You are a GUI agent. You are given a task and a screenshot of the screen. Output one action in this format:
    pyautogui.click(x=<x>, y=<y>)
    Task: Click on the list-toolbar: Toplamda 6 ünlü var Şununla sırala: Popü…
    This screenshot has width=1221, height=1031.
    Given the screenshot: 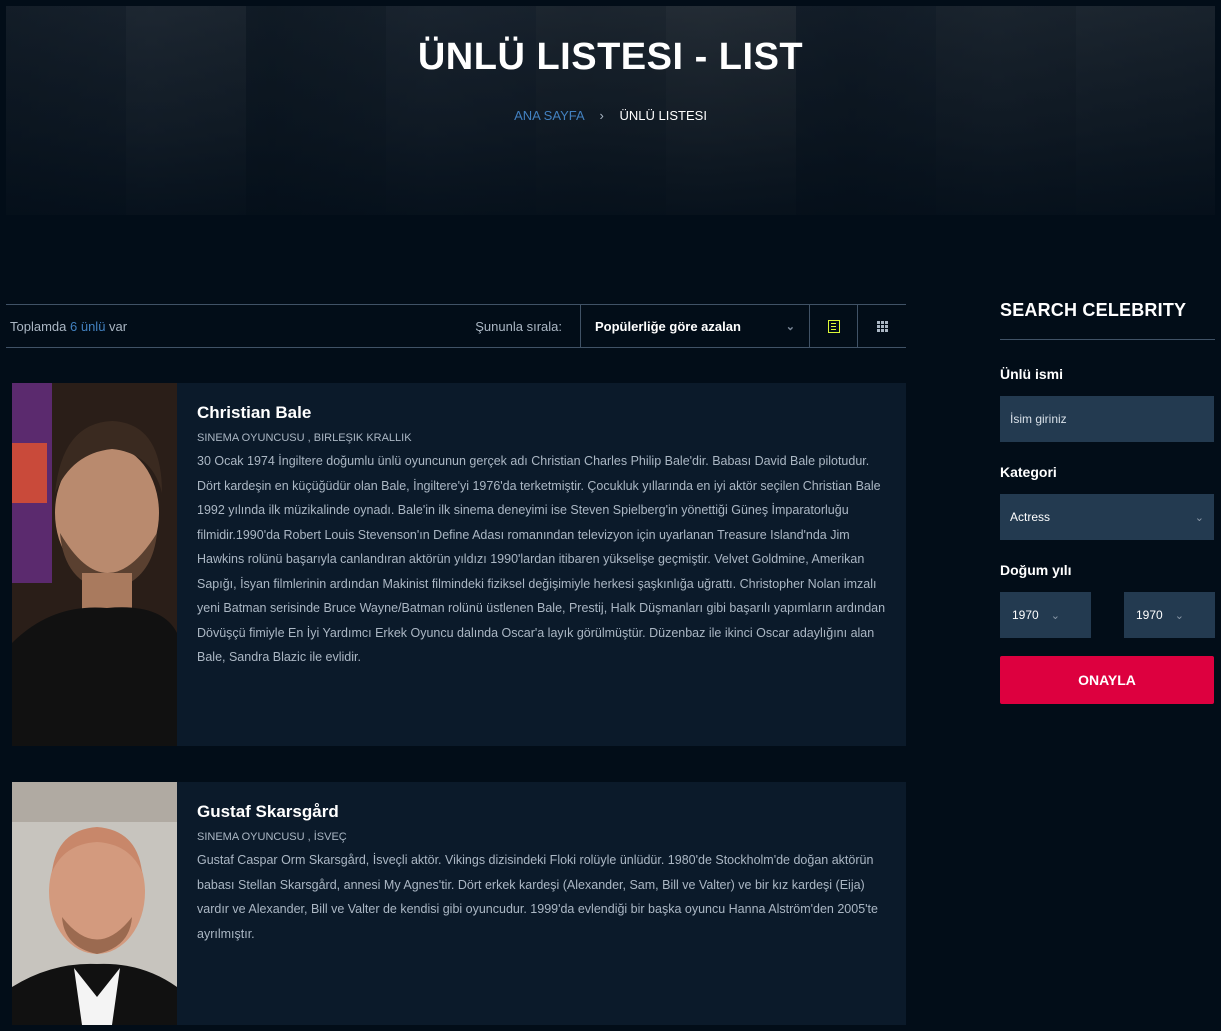 What is the action you would take?
    pyautogui.click(x=456, y=326)
    